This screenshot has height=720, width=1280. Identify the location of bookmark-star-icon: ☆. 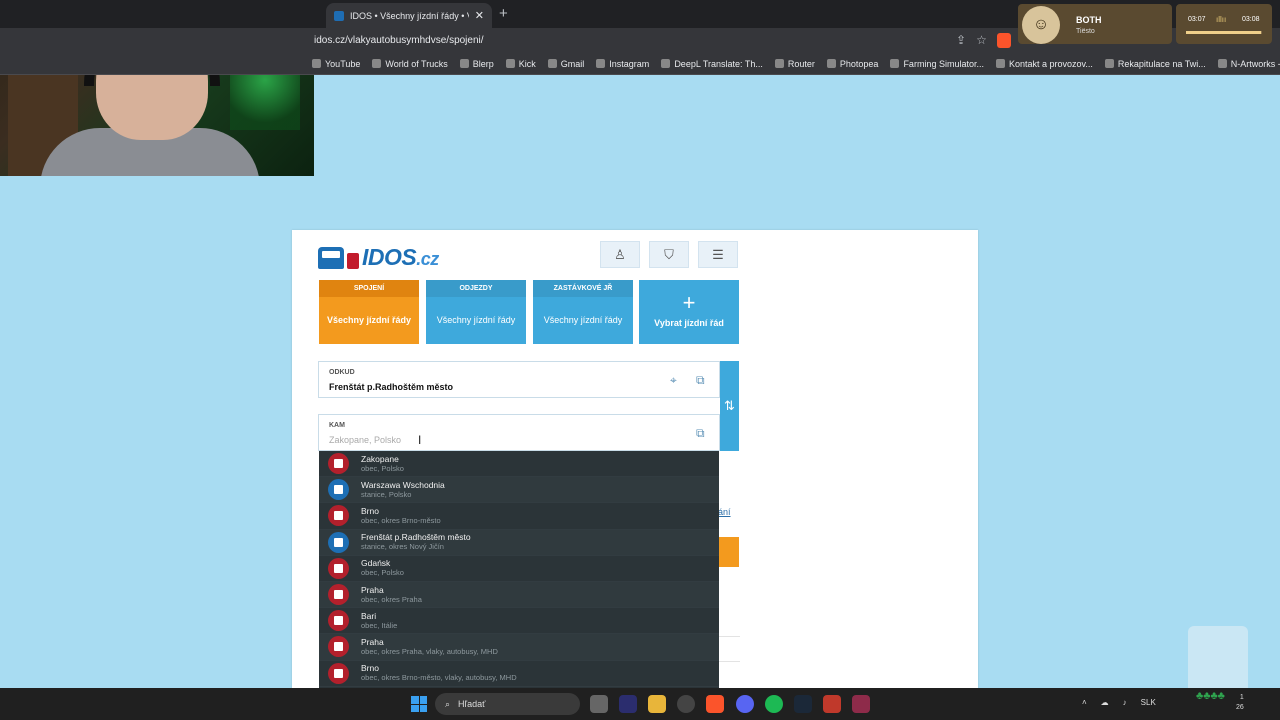
(981, 40).